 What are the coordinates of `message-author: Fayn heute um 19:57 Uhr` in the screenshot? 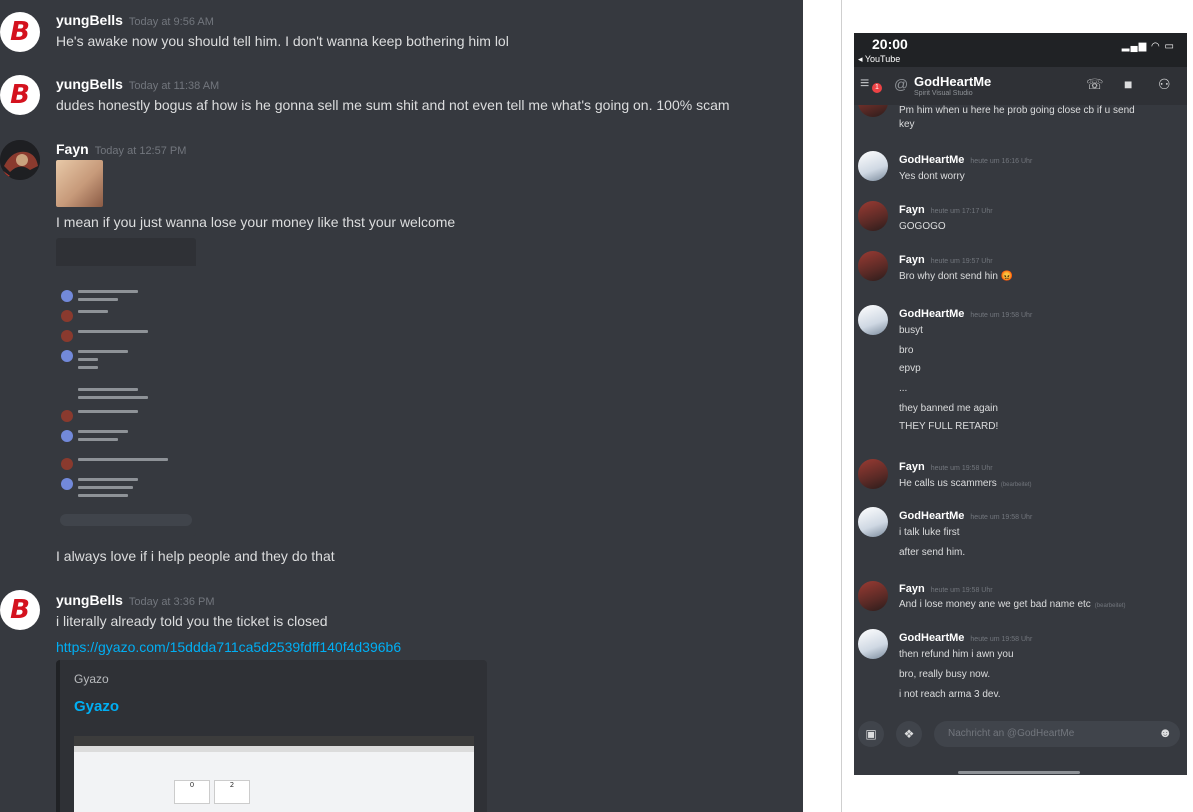 It's located at (946, 260).